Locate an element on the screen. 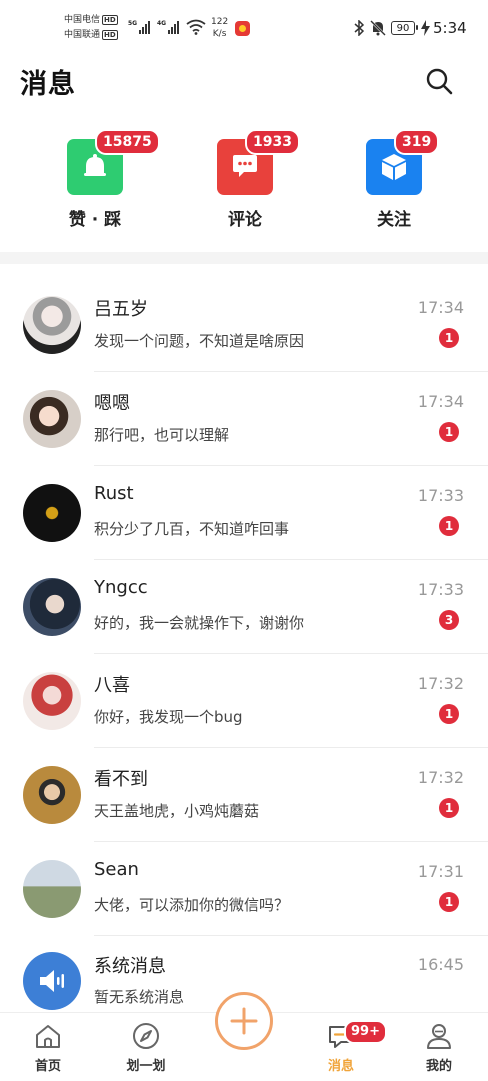 The width and height of the screenshot is (488, 1081). nav-discover: 划一划 is located at coordinates (146, 1047).